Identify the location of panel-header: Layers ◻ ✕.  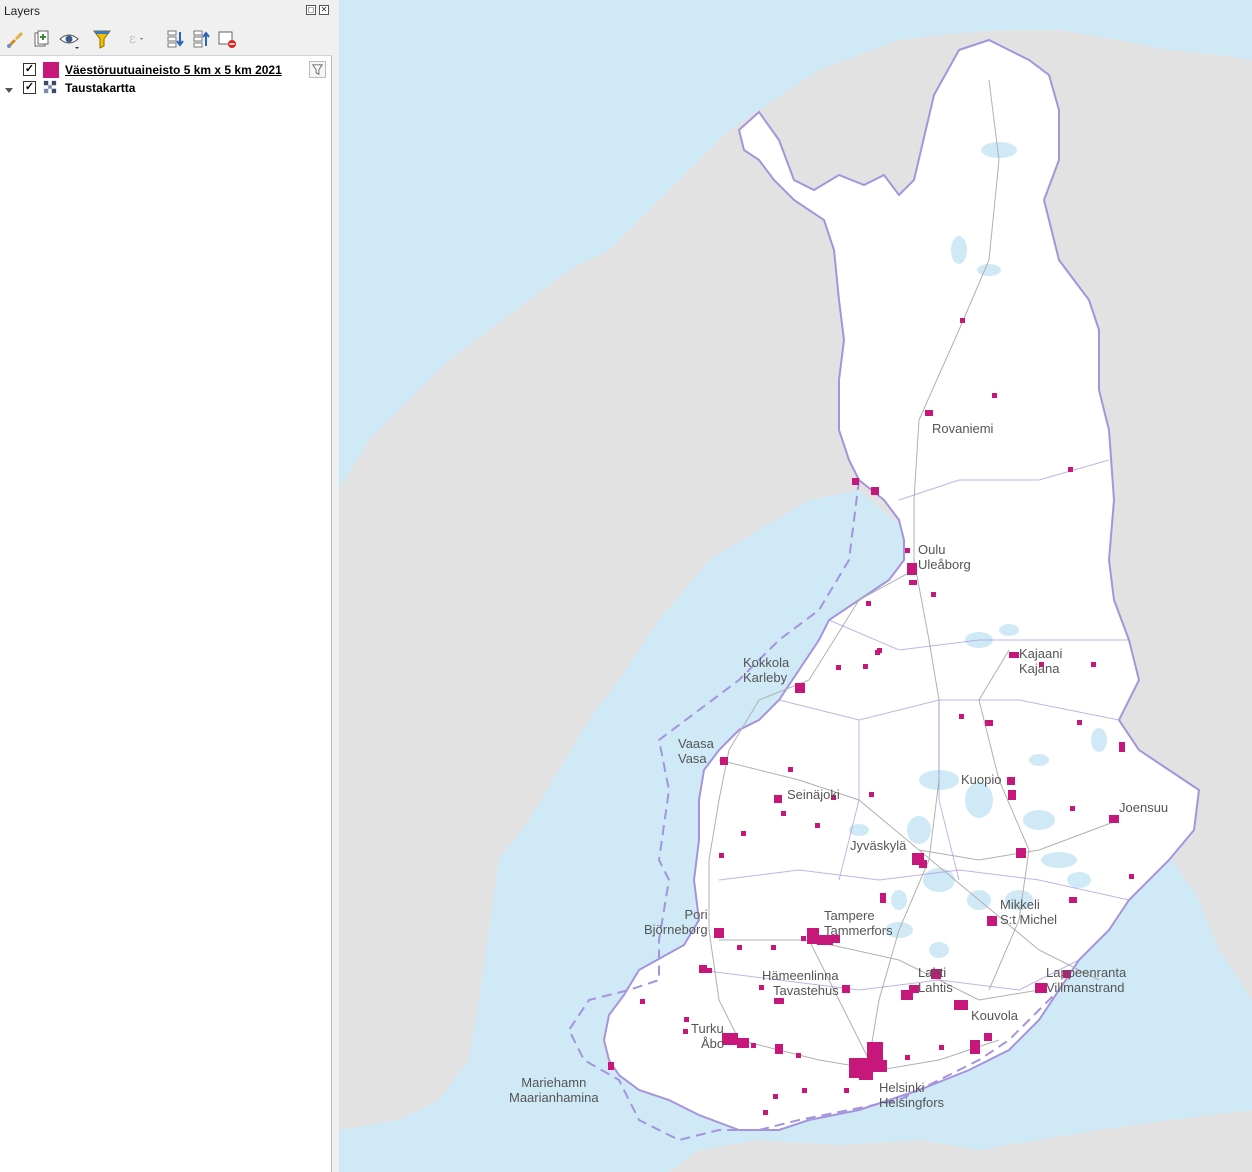
(166, 11).